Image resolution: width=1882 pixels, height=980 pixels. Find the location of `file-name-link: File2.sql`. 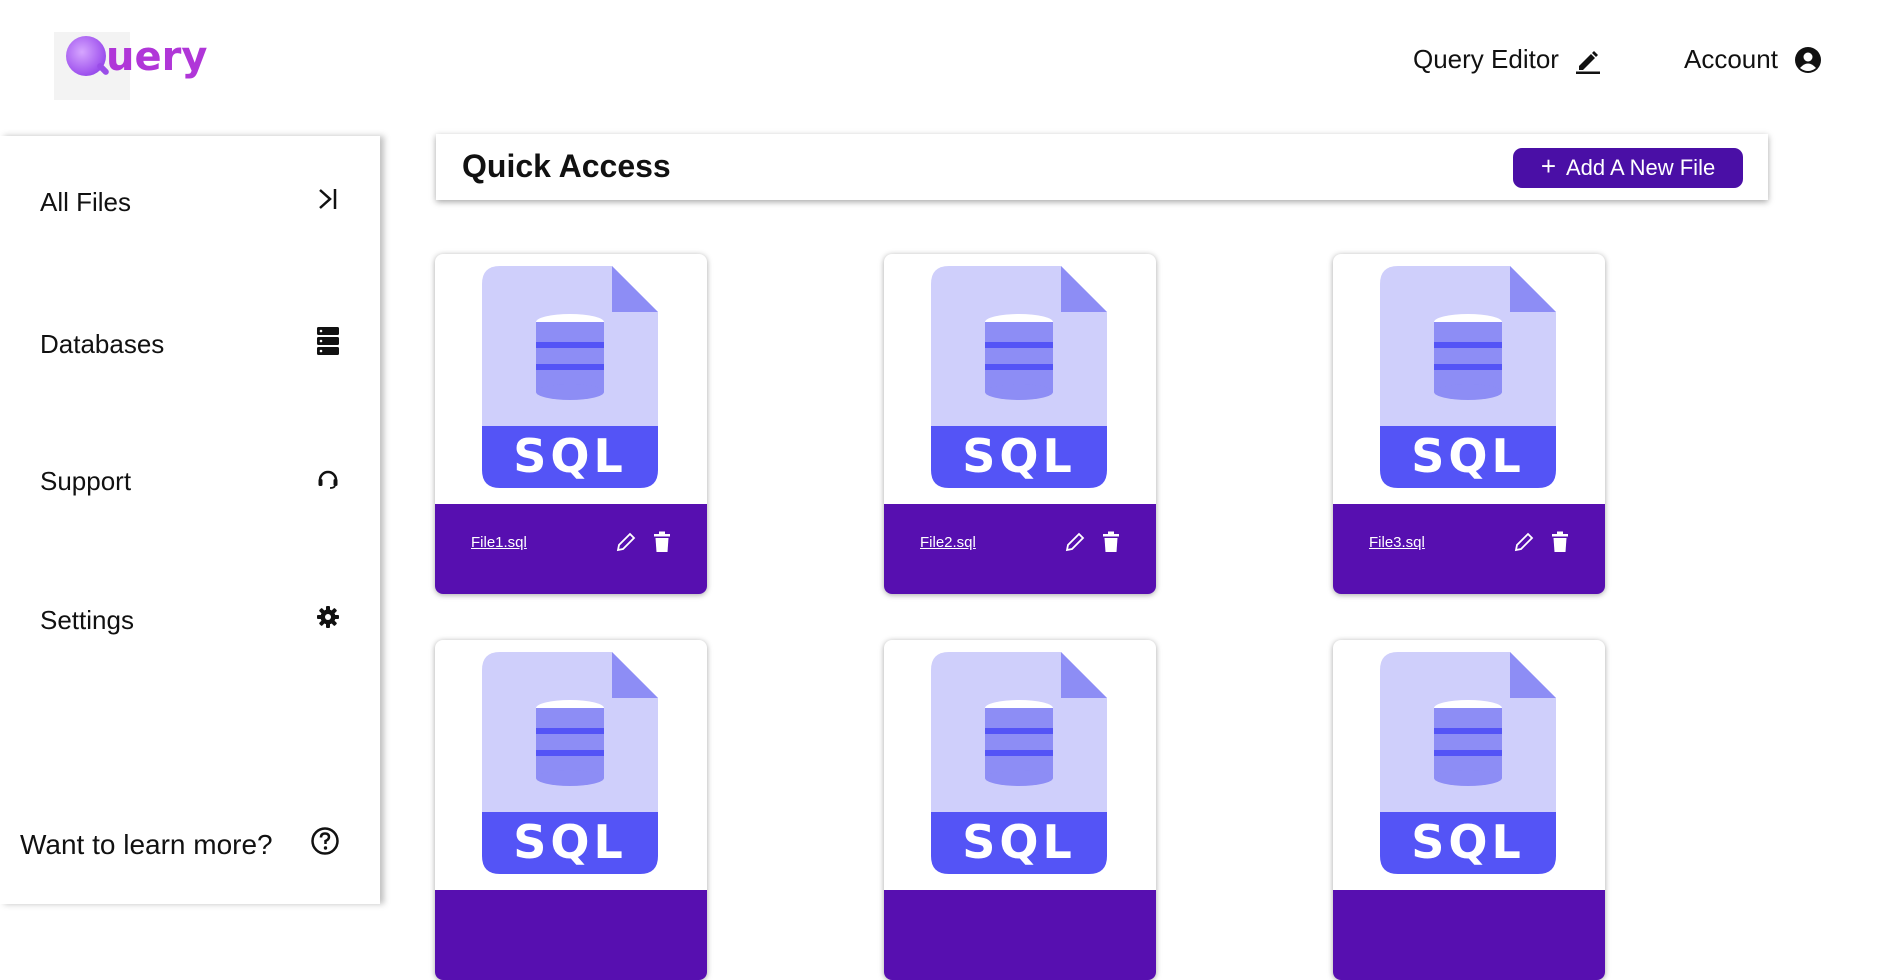

file-name-link: File2.sql is located at coordinates (948, 542).